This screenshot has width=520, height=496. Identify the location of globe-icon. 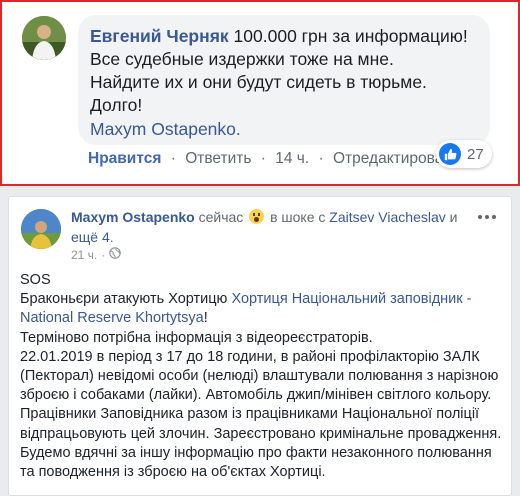
(115, 254).